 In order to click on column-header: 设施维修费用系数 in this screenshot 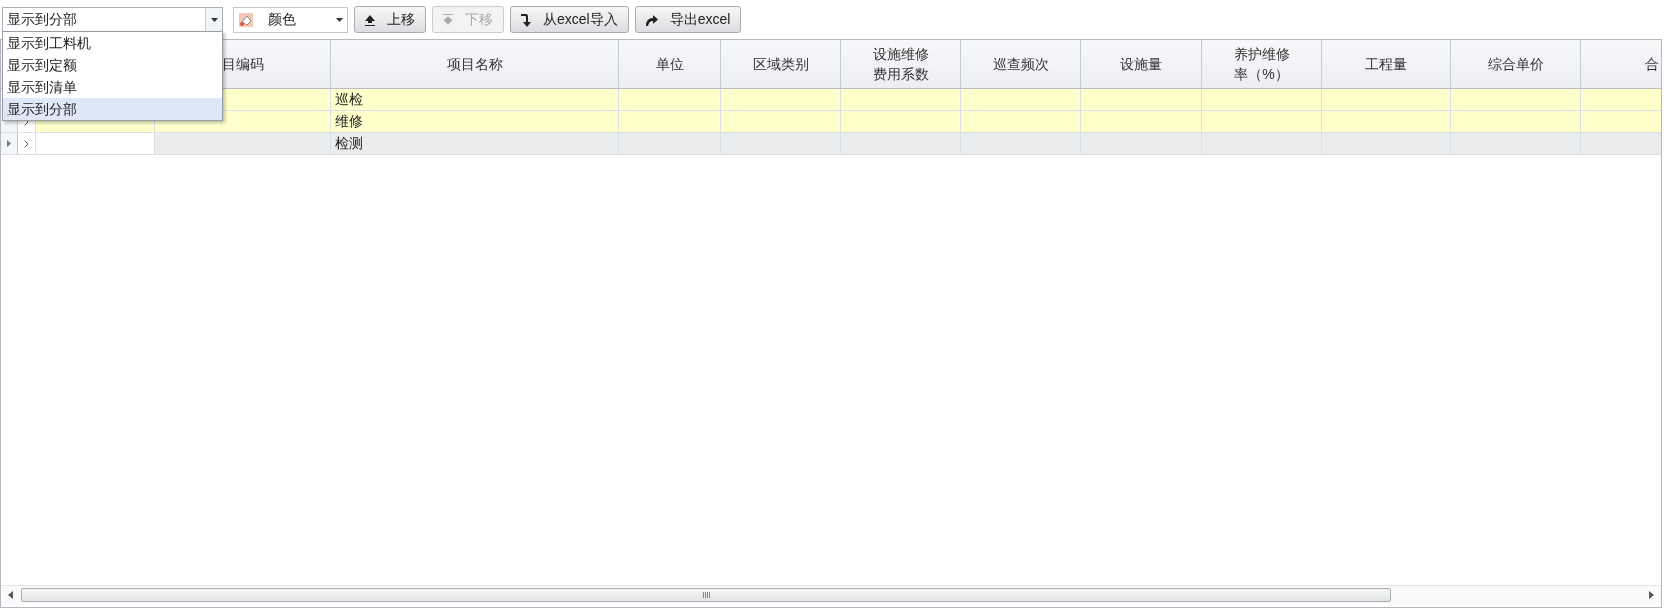, I will do `click(901, 64)`.